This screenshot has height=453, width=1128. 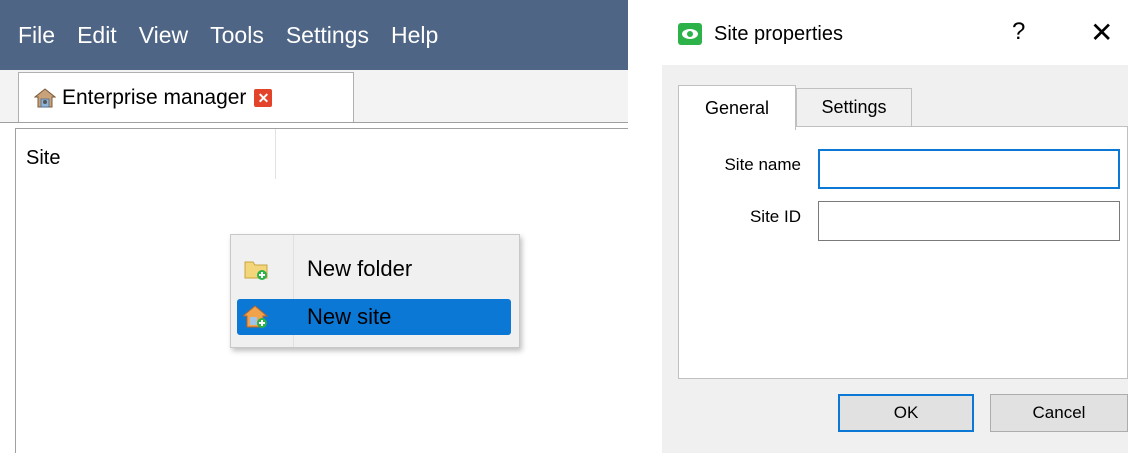 What do you see at coordinates (237, 35) in the screenshot?
I see `menu-tools: Tools` at bounding box center [237, 35].